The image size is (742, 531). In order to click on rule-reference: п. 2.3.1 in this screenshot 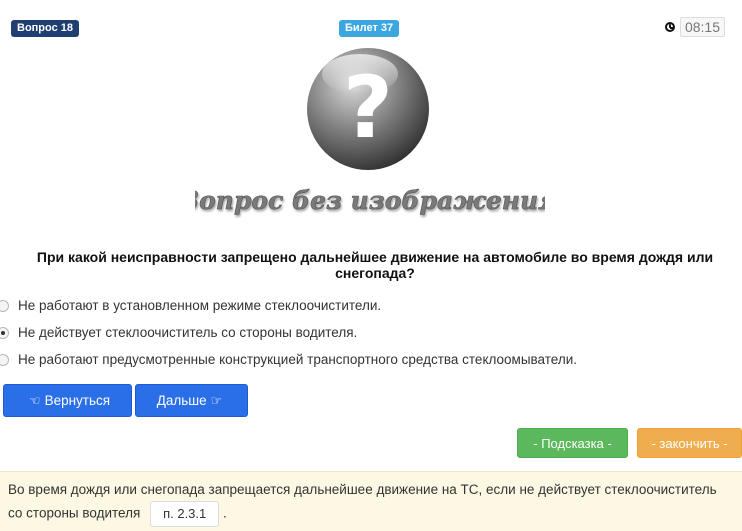, I will do `click(185, 514)`.